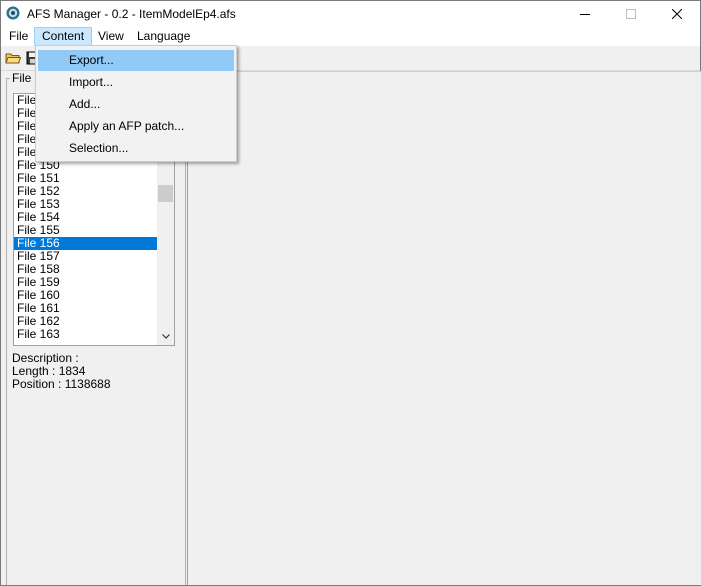 The width and height of the screenshot is (701, 586). I want to click on list-item: File 163, so click(85, 334).